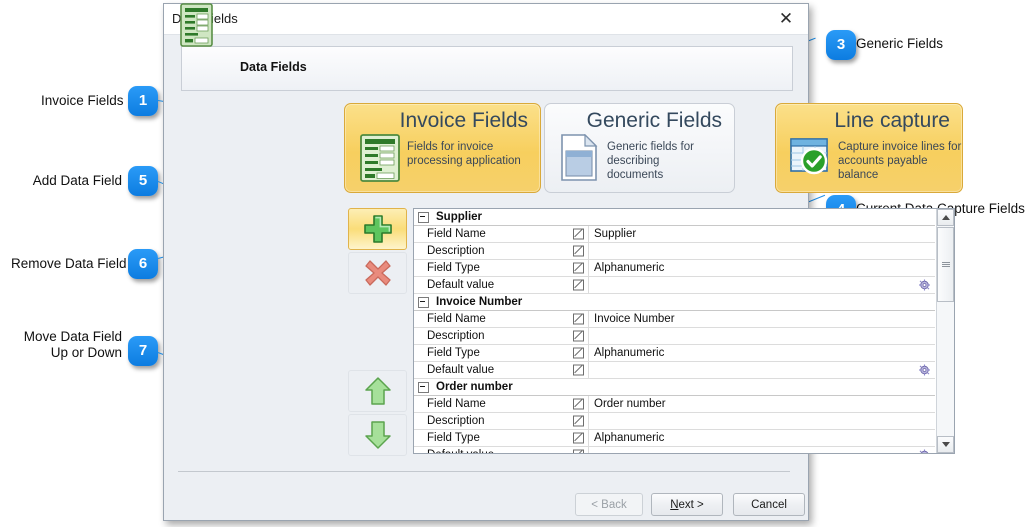 This screenshot has width=1034, height=527. What do you see at coordinates (463, 120) in the screenshot?
I see `card-title: Invoice Fields` at bounding box center [463, 120].